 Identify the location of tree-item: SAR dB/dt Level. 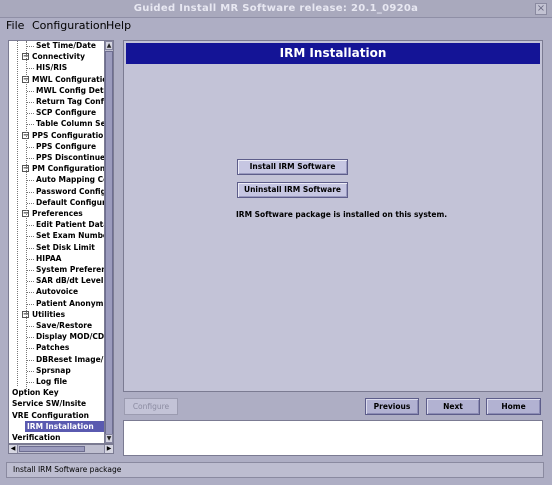
(69, 280).